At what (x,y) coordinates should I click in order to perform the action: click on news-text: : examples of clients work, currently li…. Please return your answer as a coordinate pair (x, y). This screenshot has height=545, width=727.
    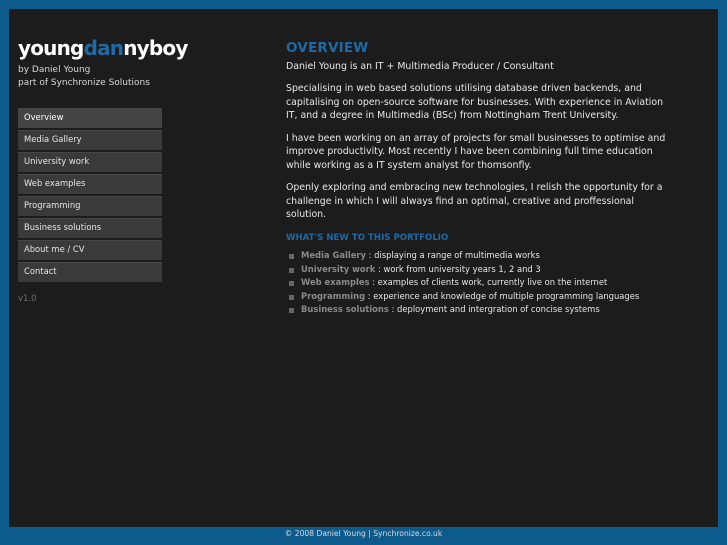
    Looking at the image, I should click on (488, 282).